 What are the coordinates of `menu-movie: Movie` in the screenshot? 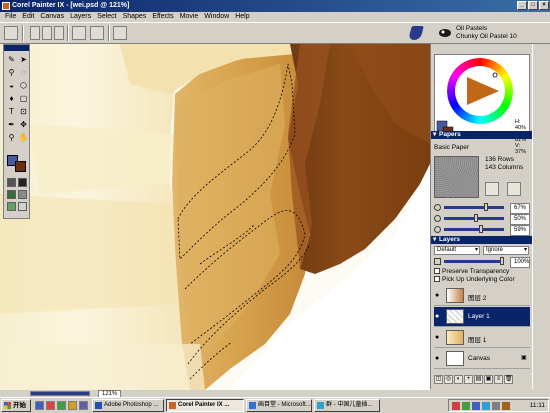 It's located at (189, 17).